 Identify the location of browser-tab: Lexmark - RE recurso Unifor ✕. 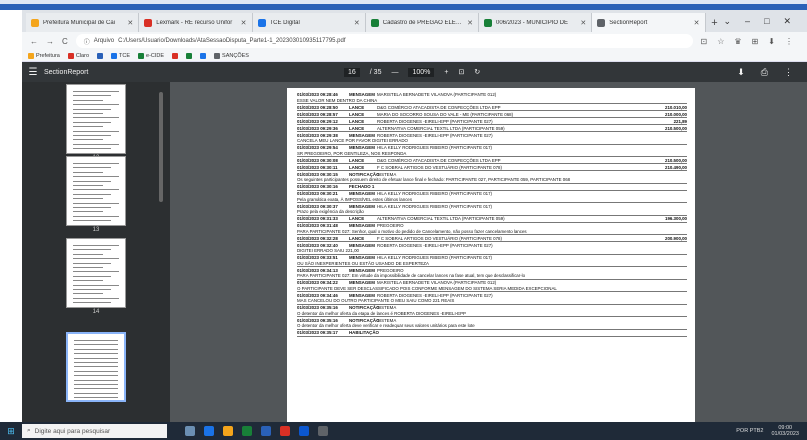
(196, 22).